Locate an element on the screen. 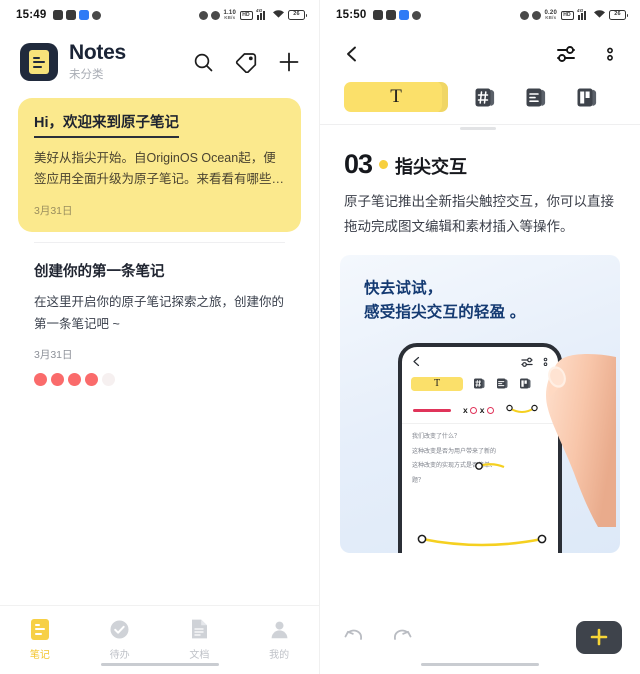 The width and height of the screenshot is (640, 674). tab-notes: 笔记 is located at coordinates (40, 639).